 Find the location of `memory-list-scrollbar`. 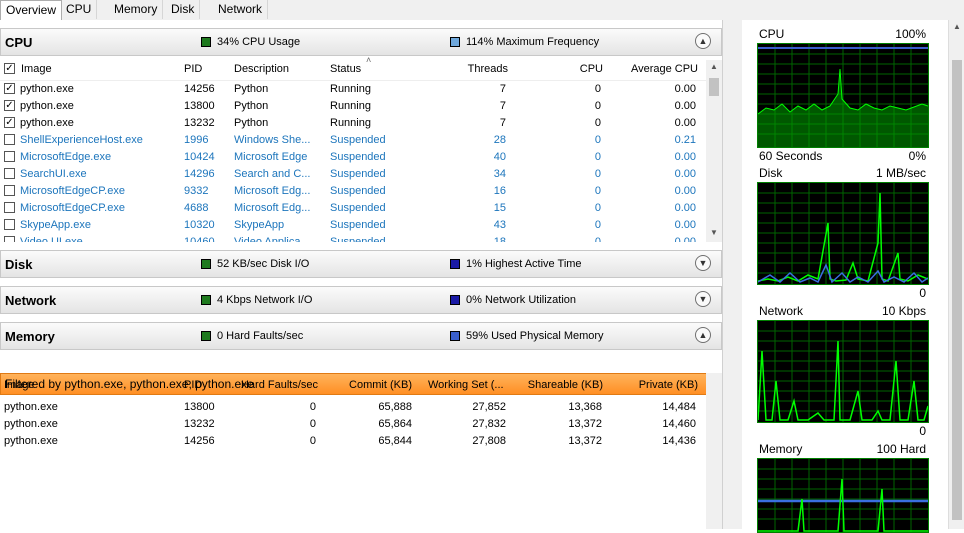

memory-list-scrollbar is located at coordinates (714, 451).